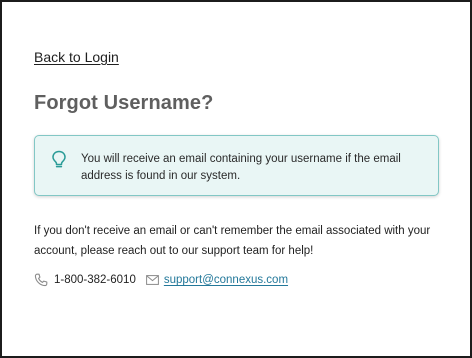 The width and height of the screenshot is (472, 358). Describe the element at coordinates (226, 280) in the screenshot. I see `support-email-link: support@connexus.com` at that location.